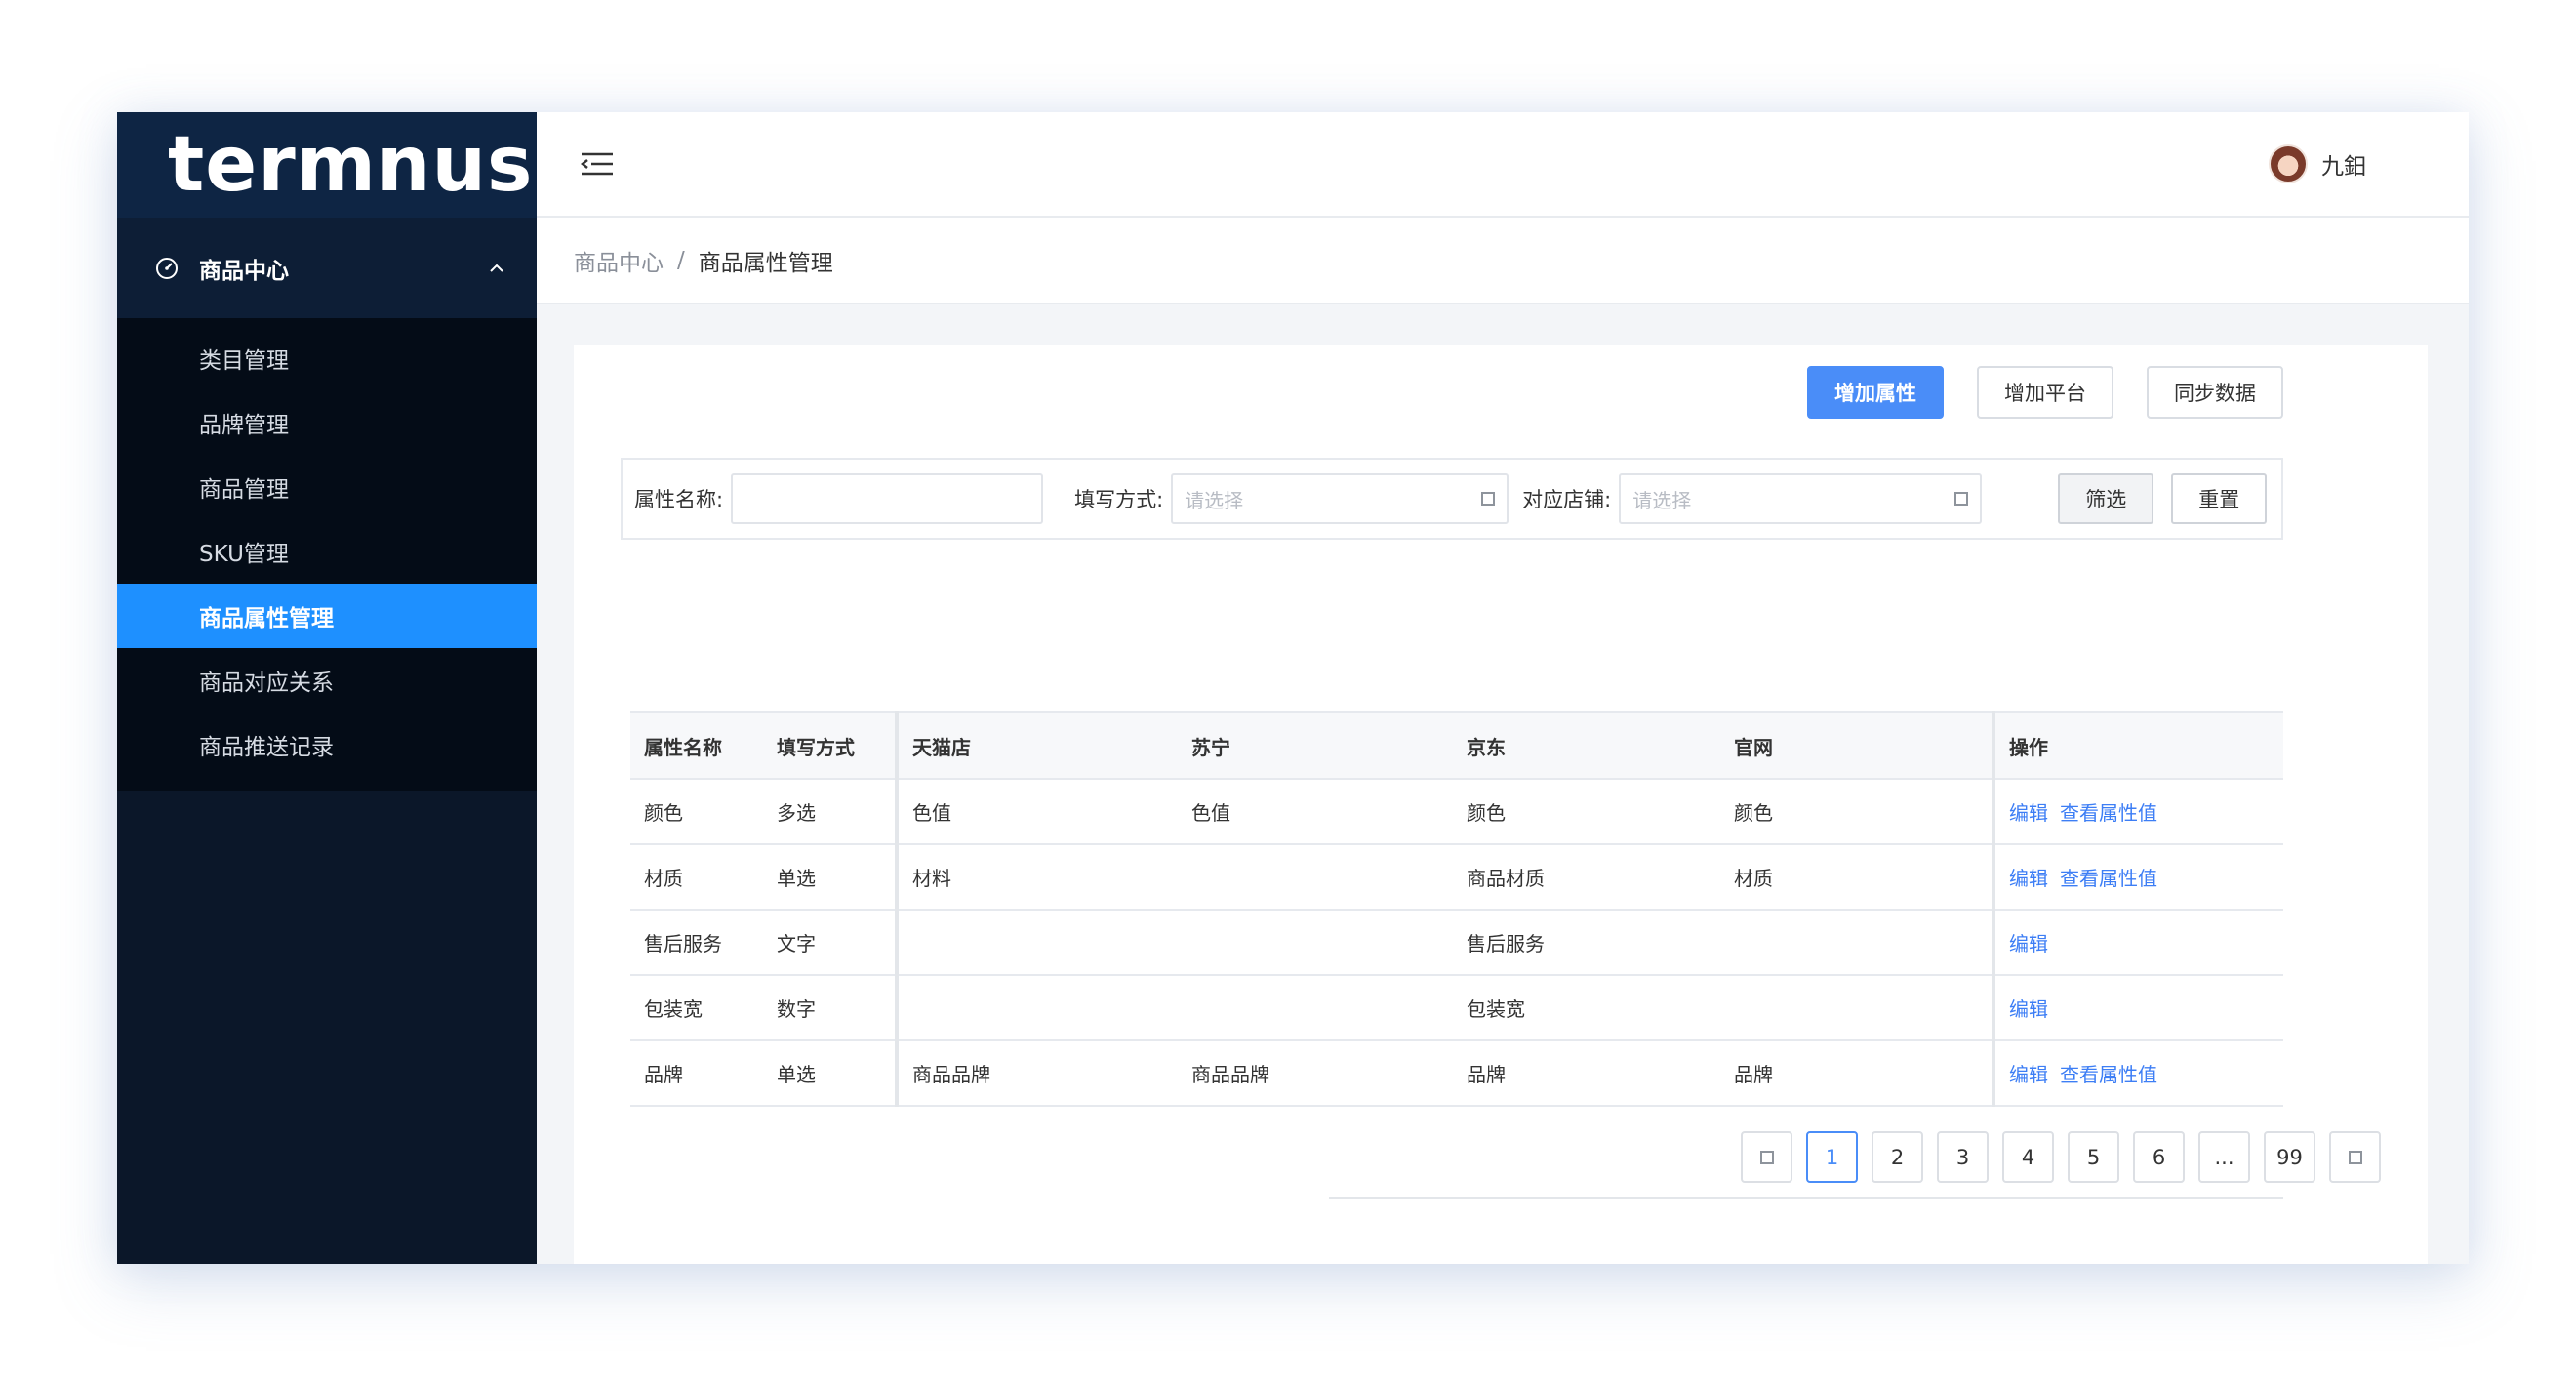  I want to click on cell-jd: 商品材质, so click(1586, 878).